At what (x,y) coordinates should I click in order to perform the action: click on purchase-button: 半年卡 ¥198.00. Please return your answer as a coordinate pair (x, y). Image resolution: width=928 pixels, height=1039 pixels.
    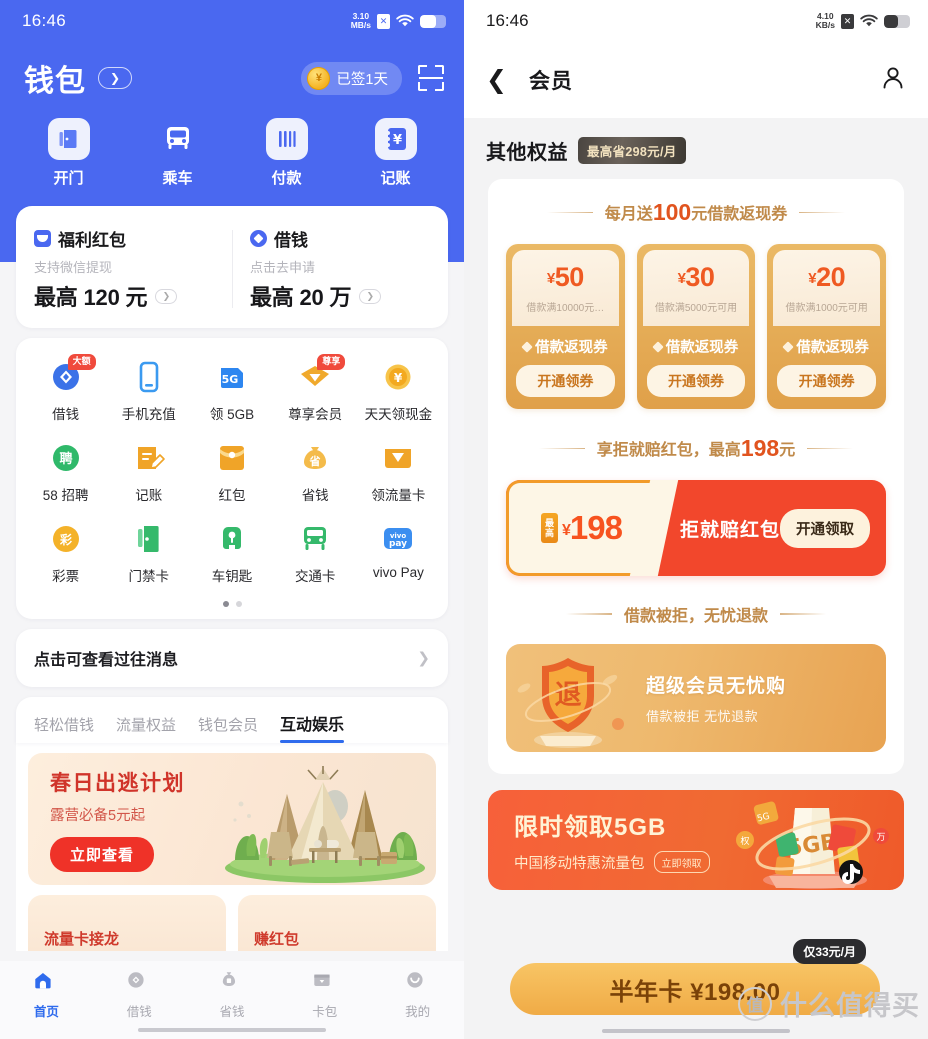
    Looking at the image, I should click on (695, 989).